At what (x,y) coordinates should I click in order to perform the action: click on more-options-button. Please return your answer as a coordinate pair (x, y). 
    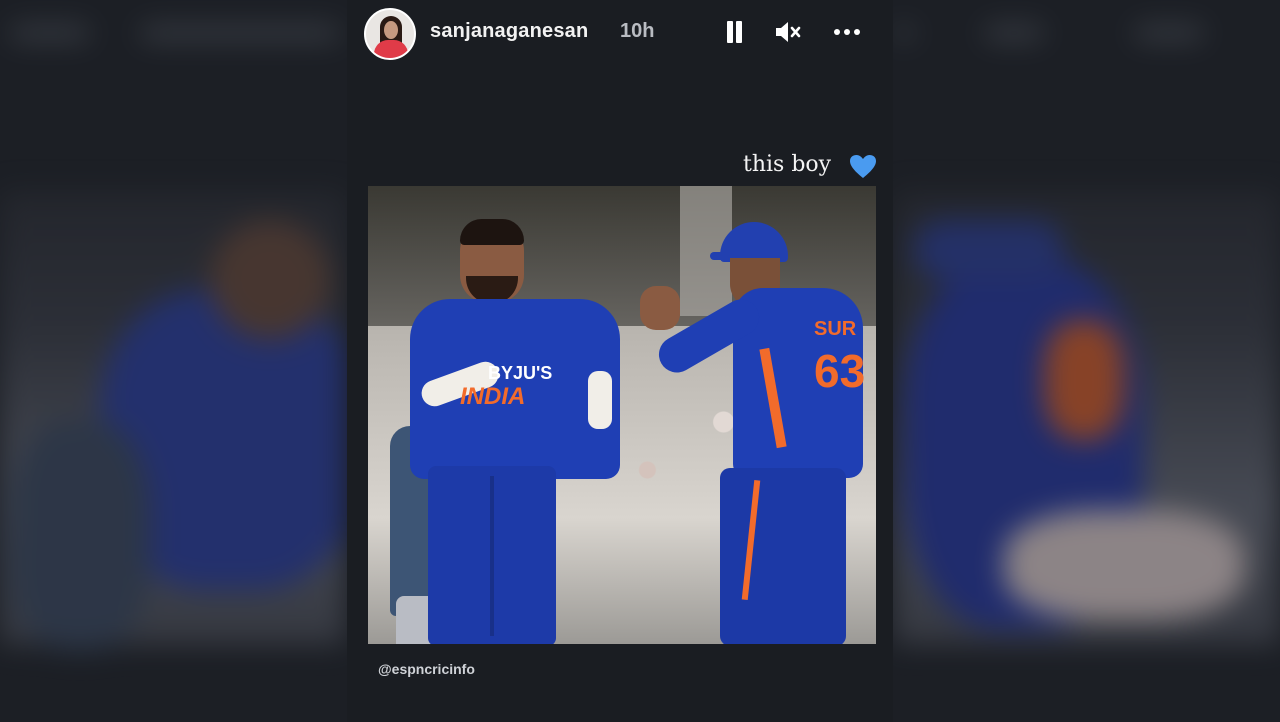
    Looking at the image, I should click on (847, 32).